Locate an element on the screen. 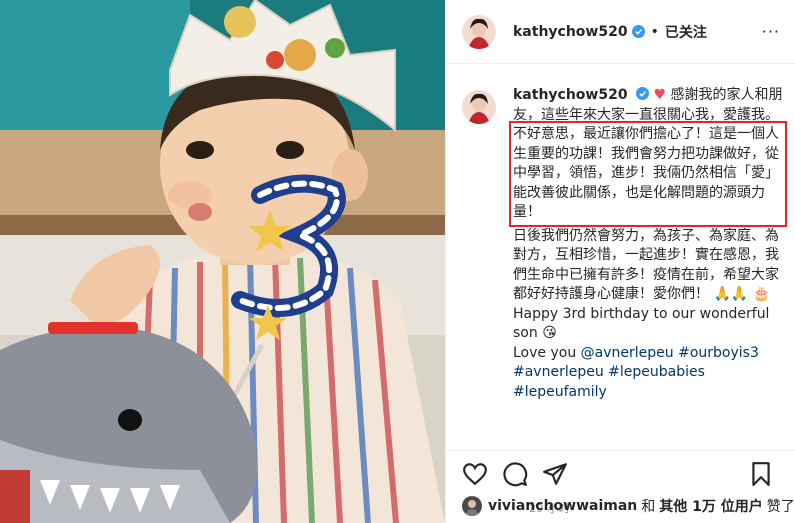 This screenshot has height=523, width=795. likes-suffix: 赞了 is located at coordinates (780, 507).